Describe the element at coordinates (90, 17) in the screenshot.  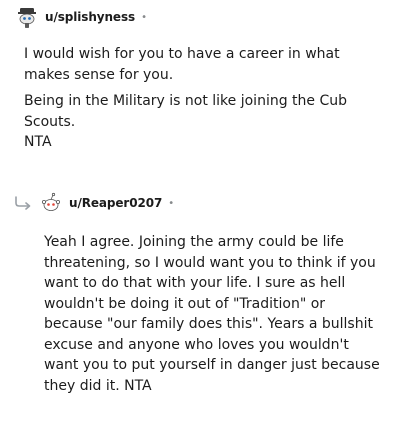
I see `username-link: u/splishyness` at that location.